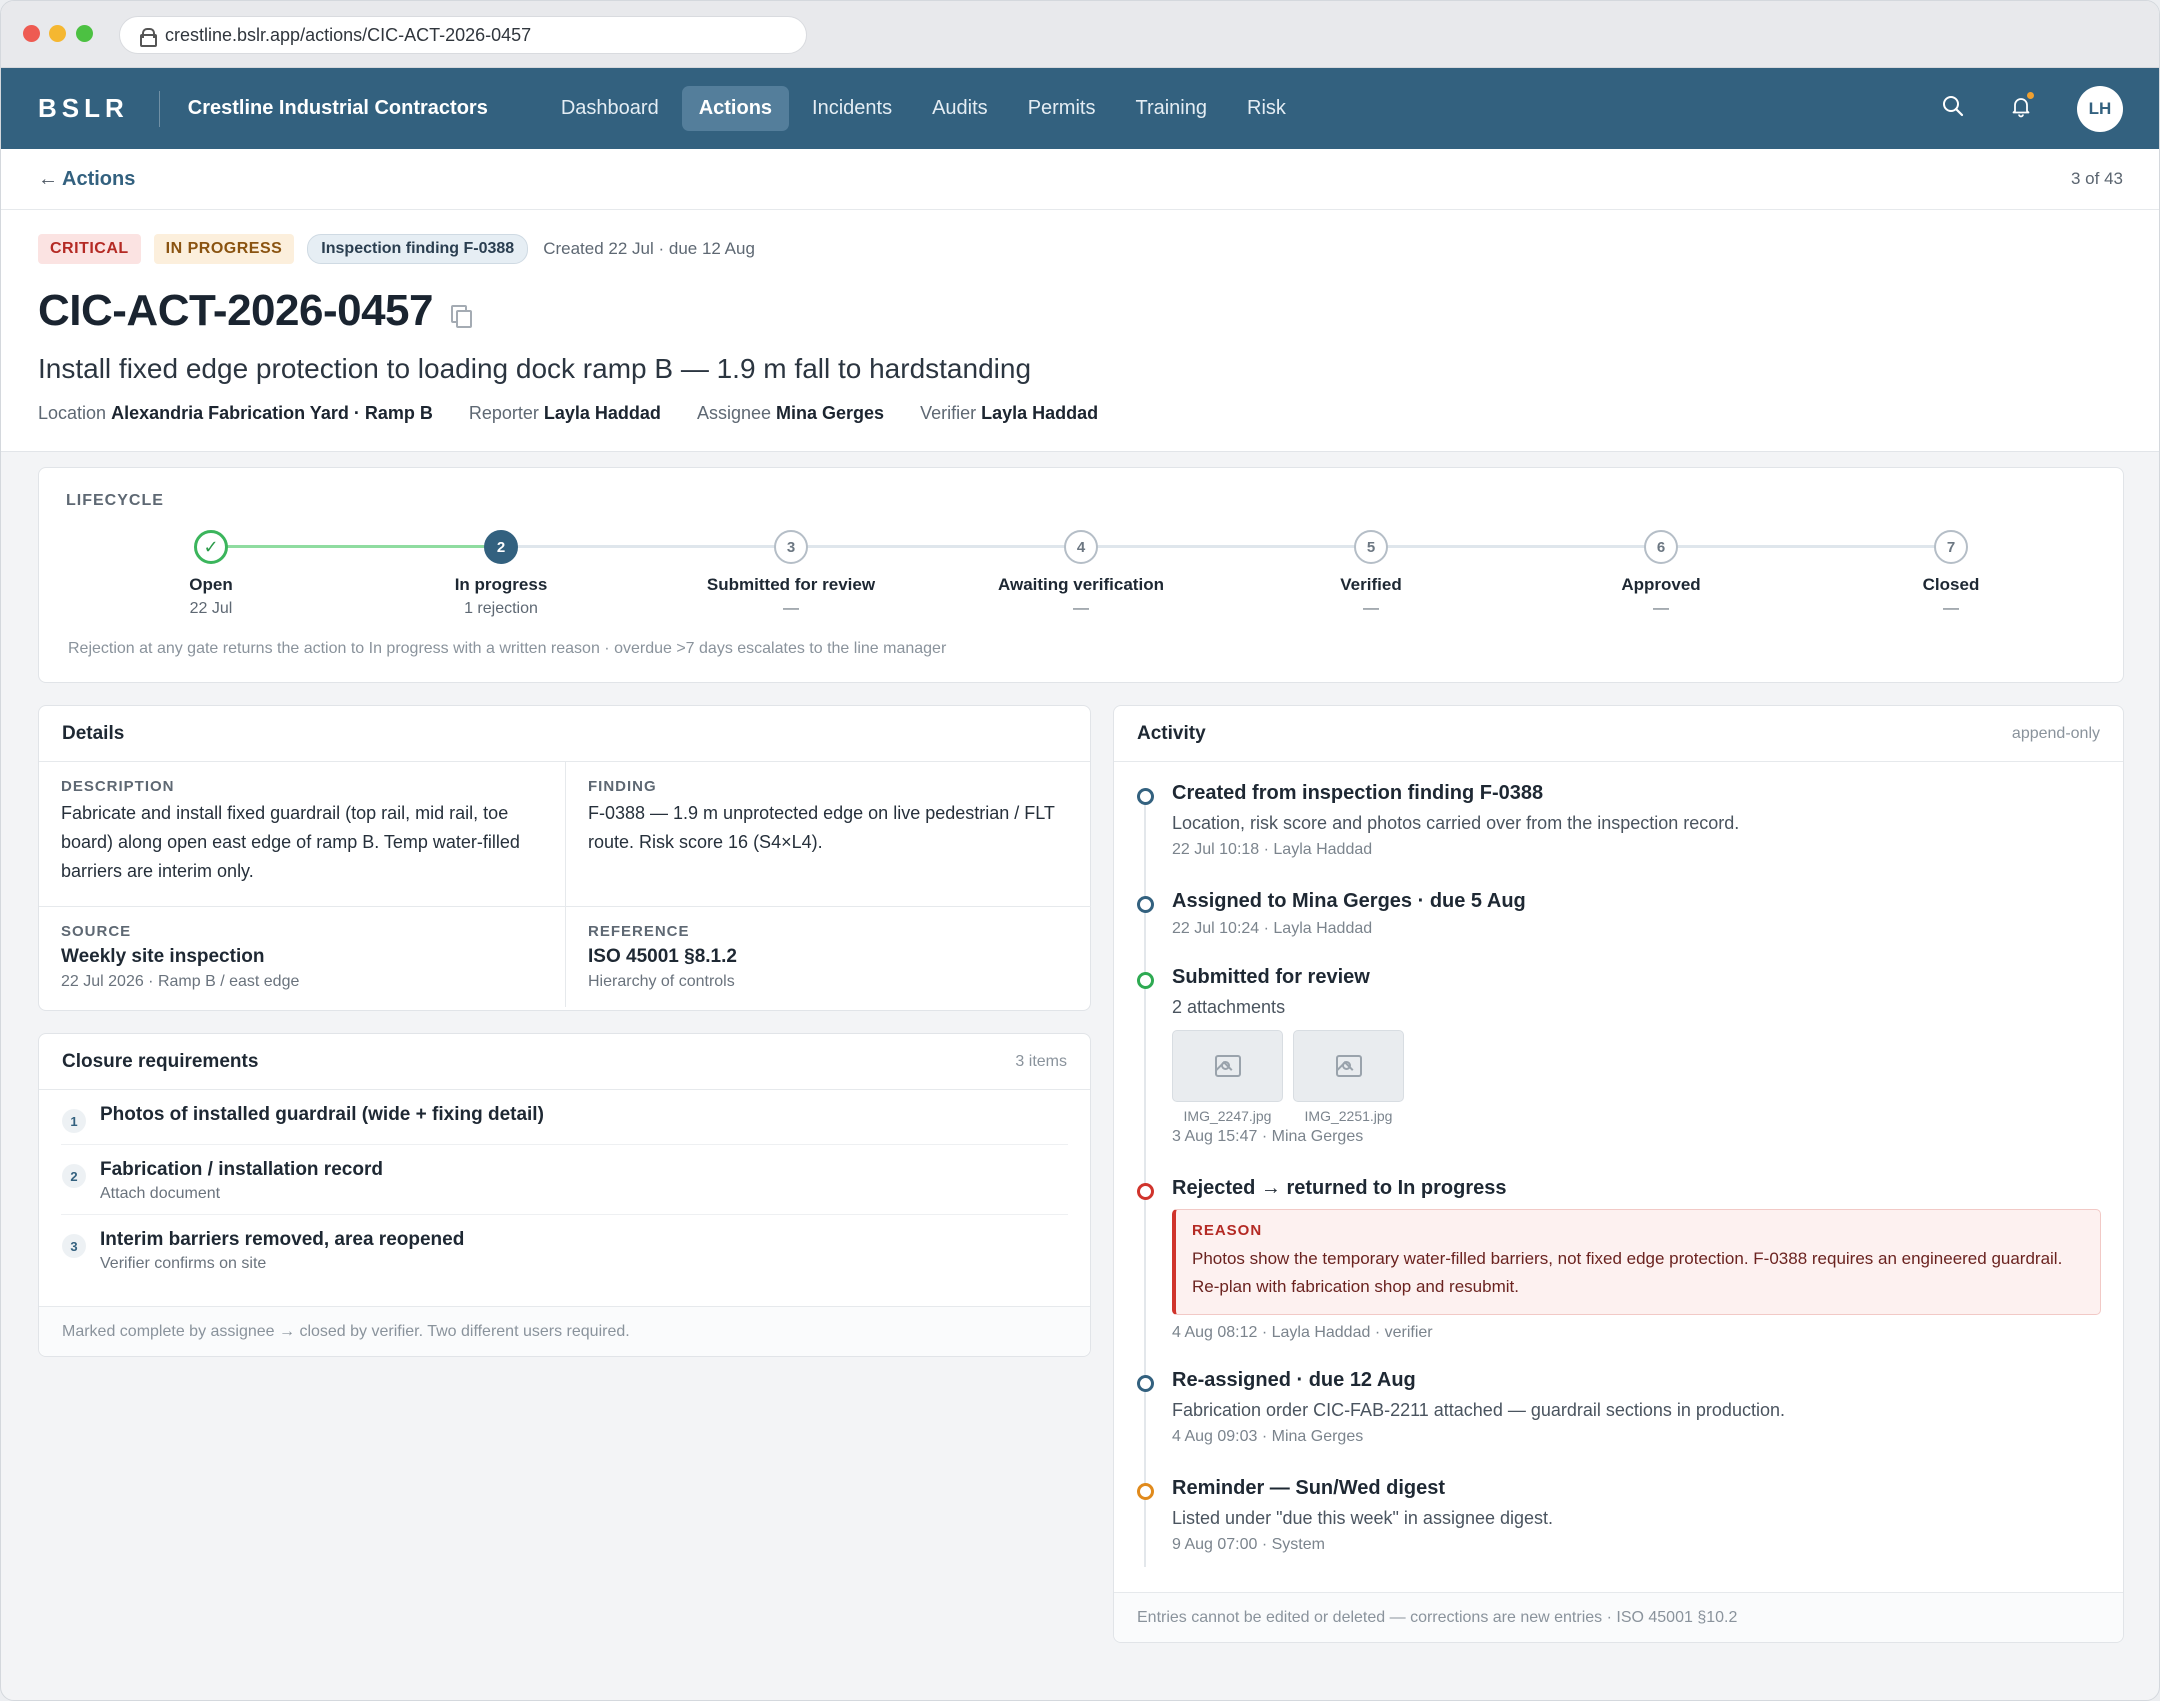  What do you see at coordinates (1080, 179) in the screenshot?
I see `breadcrumb-row: ← Actions 3 of 43` at bounding box center [1080, 179].